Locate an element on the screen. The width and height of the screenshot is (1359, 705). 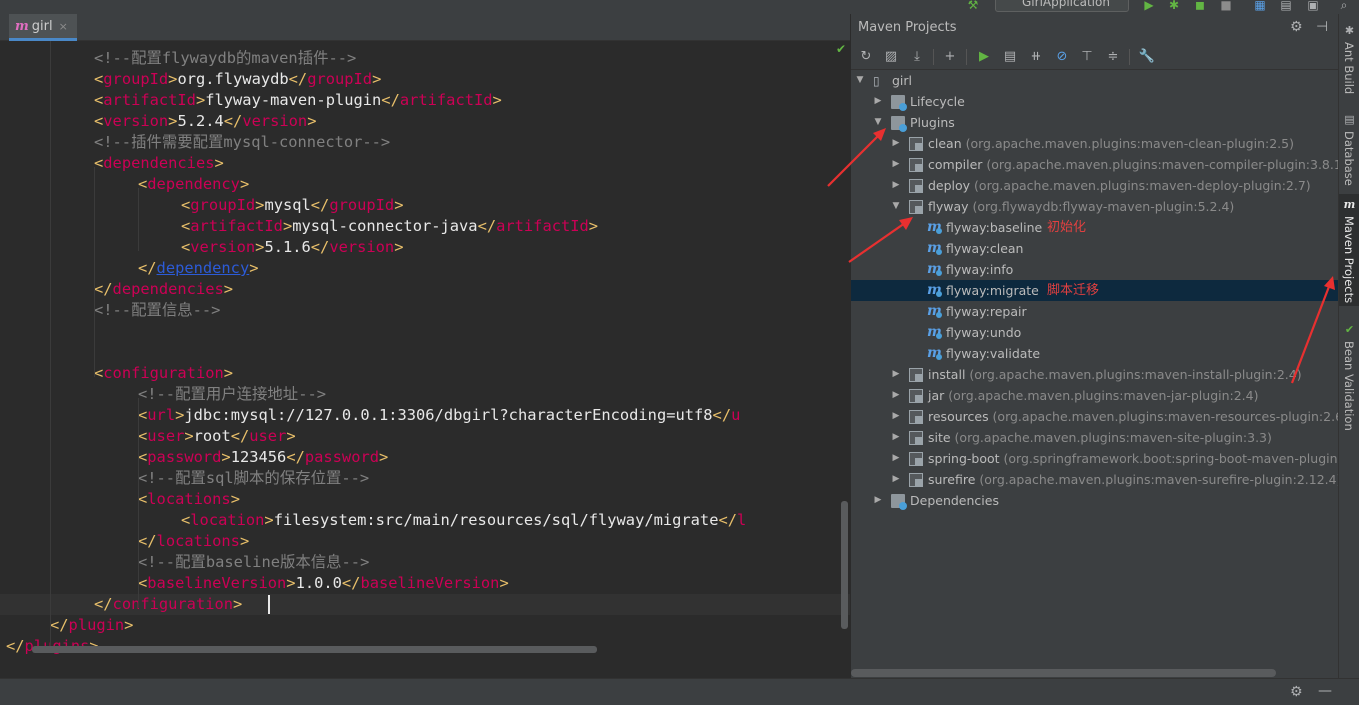
code-line: <version>5.2.4</version> is located at coordinates (425, 121).